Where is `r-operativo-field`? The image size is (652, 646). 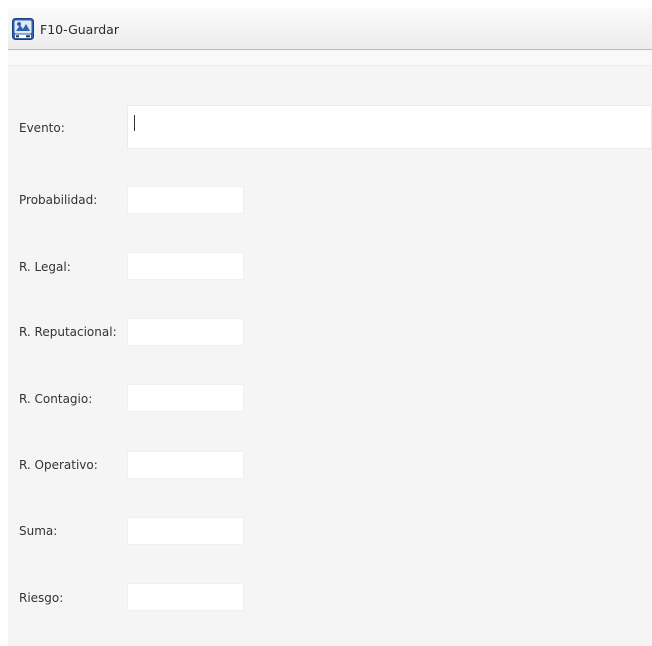 r-operativo-field is located at coordinates (185, 465).